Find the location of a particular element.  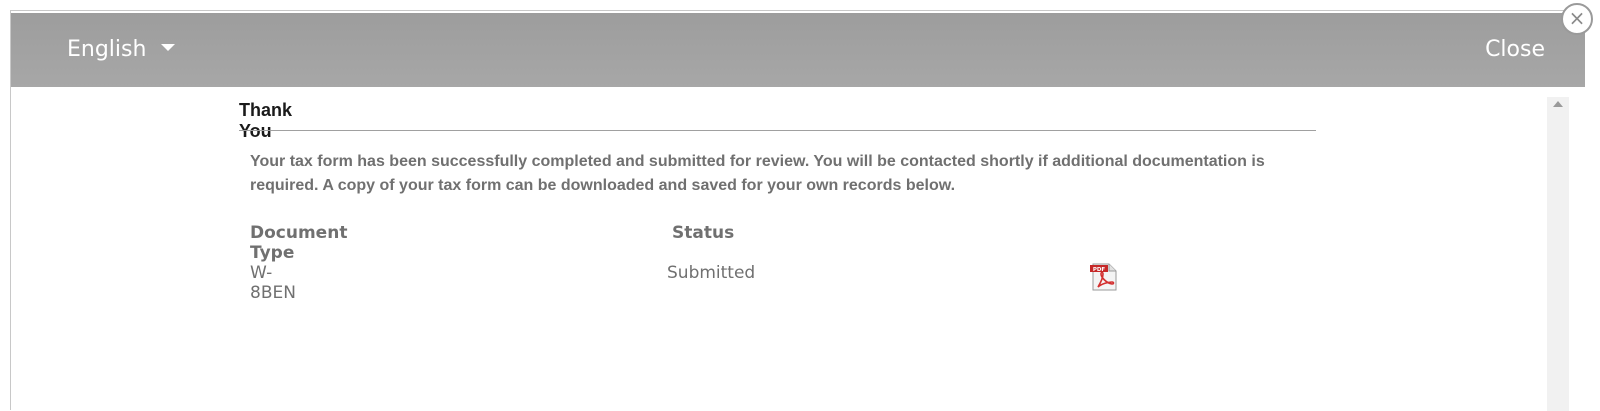

column-header-status: Status is located at coordinates (703, 233).